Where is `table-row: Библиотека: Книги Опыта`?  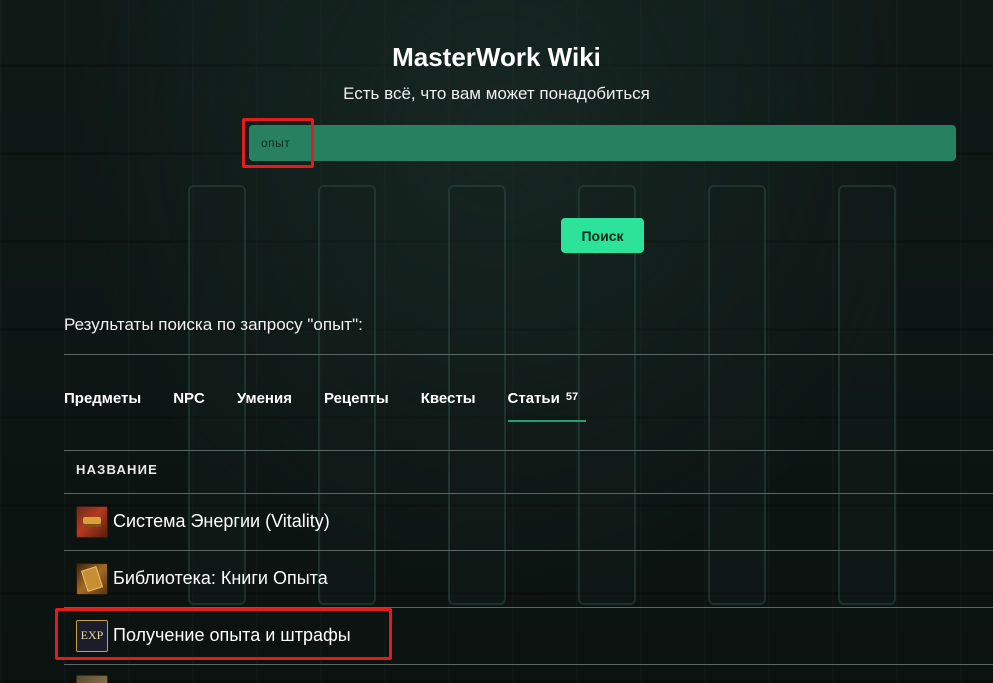 table-row: Библиотека: Книги Опыта is located at coordinates (528, 578).